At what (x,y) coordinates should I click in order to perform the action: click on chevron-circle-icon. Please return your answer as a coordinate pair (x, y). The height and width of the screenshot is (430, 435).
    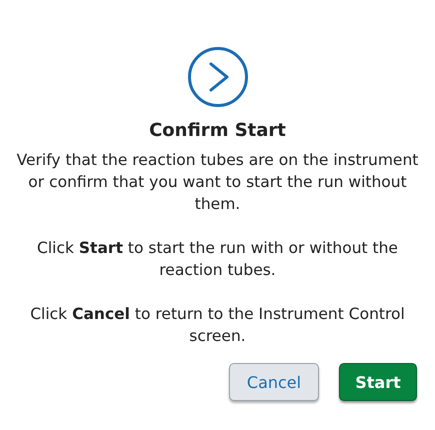
    Looking at the image, I should click on (217, 77).